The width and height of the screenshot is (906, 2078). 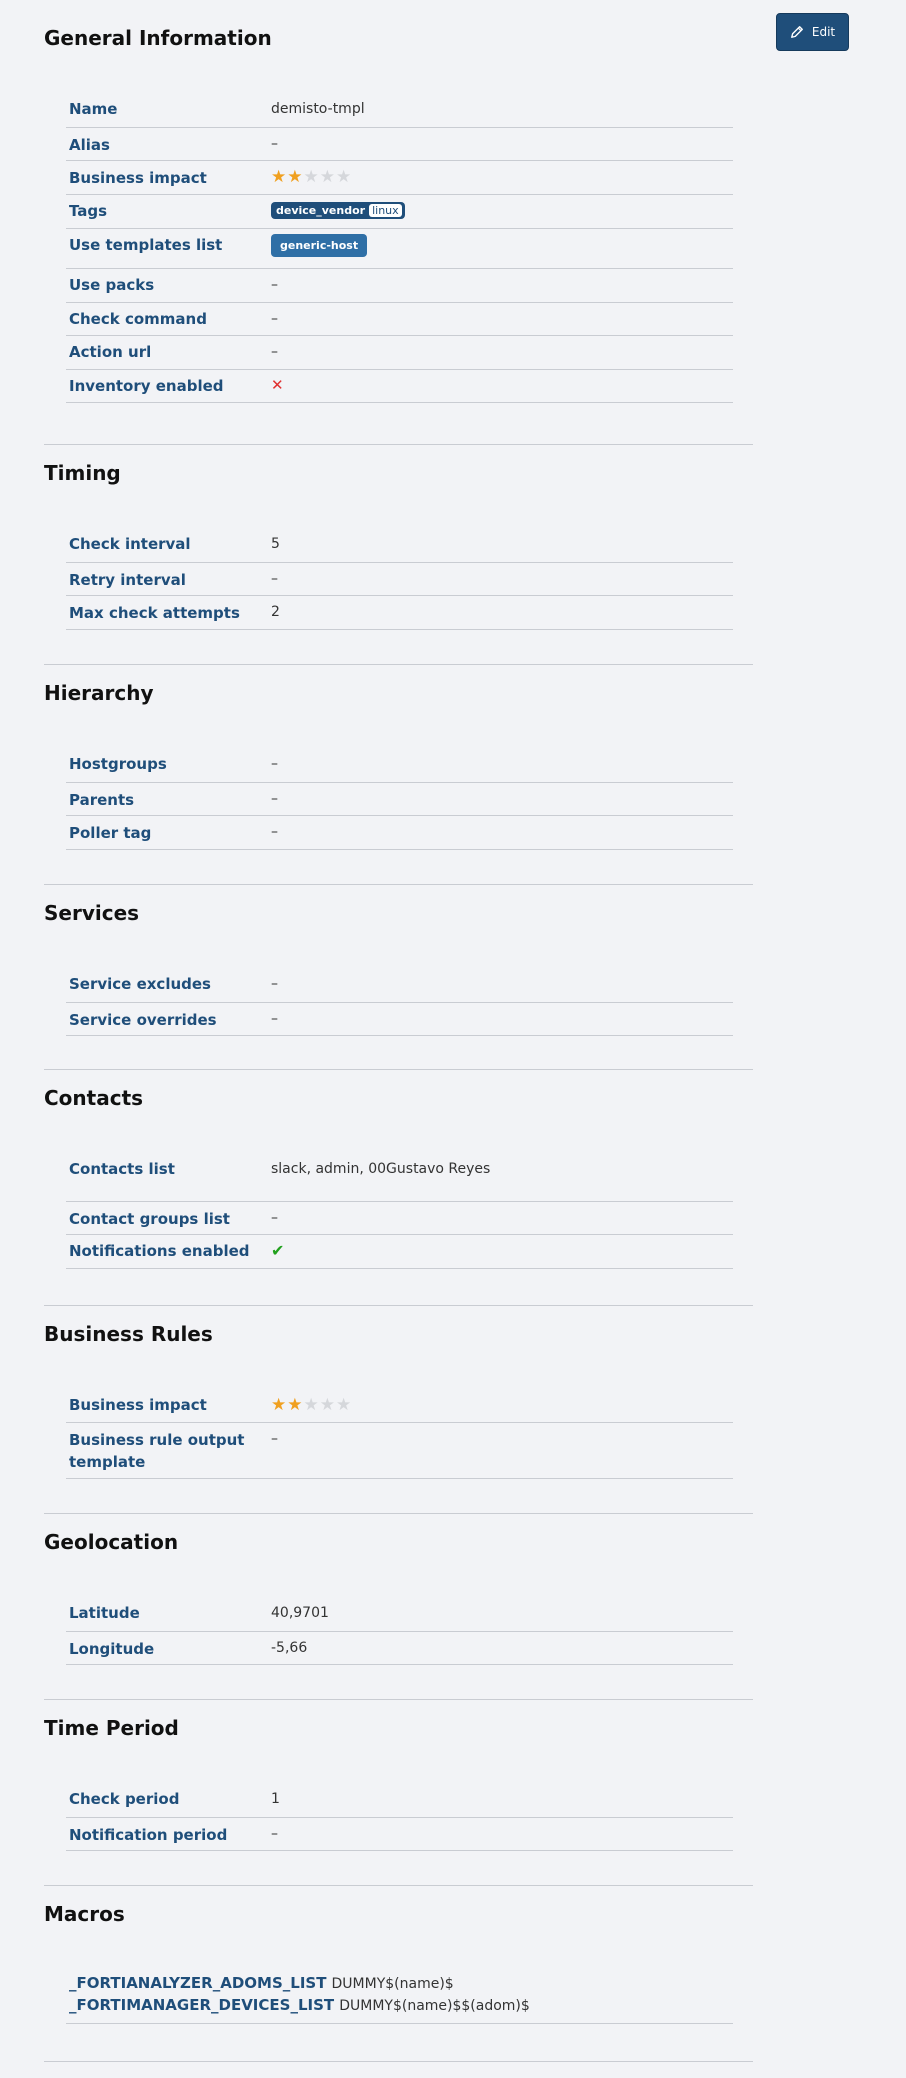 What do you see at coordinates (168, 248) in the screenshot?
I see `row-label: Use templates list` at bounding box center [168, 248].